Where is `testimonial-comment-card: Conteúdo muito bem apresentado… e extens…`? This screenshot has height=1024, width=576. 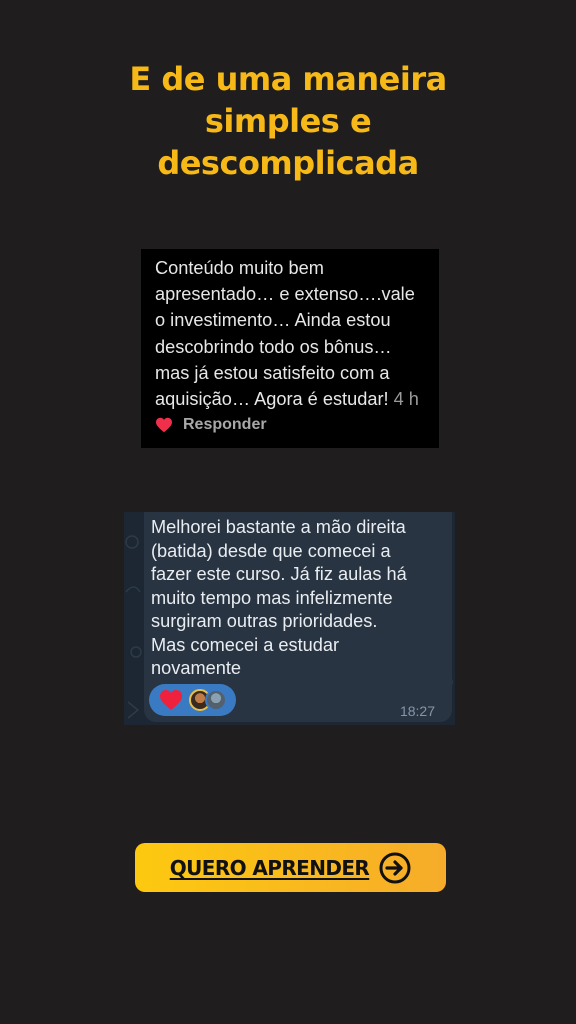
testimonial-comment-card: Conteúdo muito bem apresentado… e extens… is located at coordinates (290, 348).